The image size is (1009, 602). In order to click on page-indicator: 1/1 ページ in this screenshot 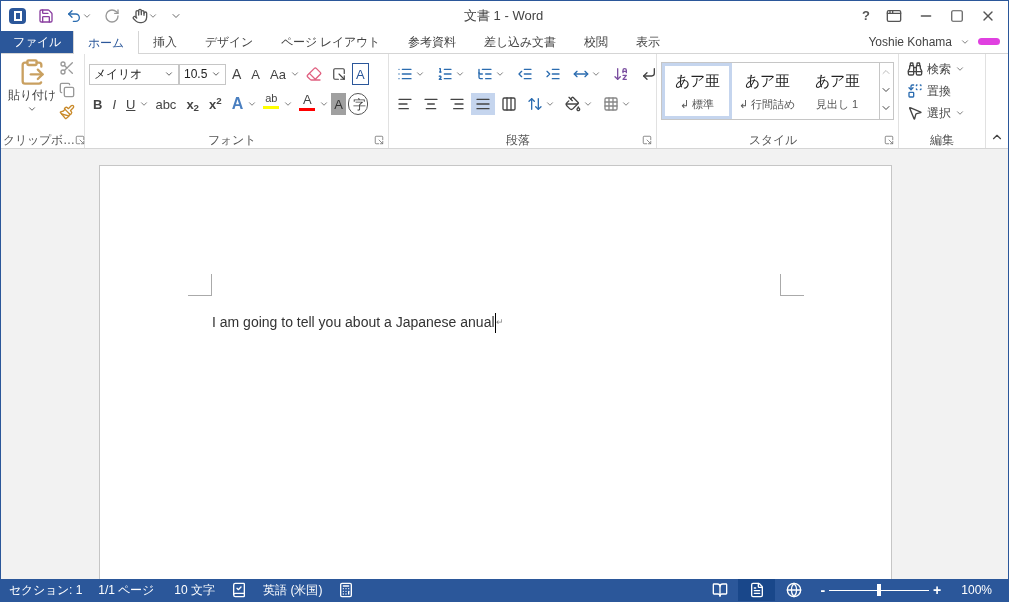, I will do `click(126, 590)`.